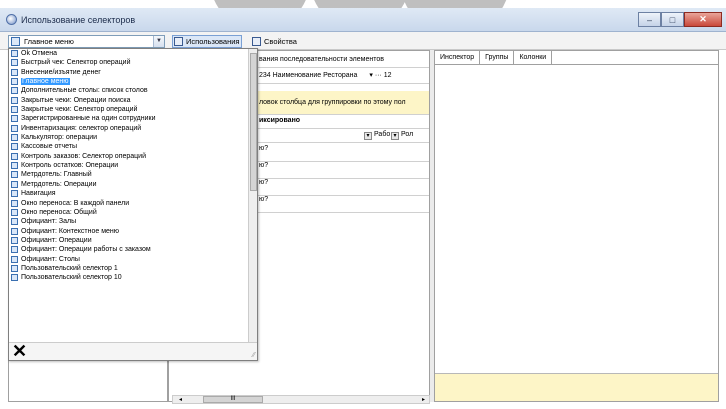  What do you see at coordinates (129, 174) in the screenshot?
I see `dropdown-item: Метрдотель: Главный` at bounding box center [129, 174].